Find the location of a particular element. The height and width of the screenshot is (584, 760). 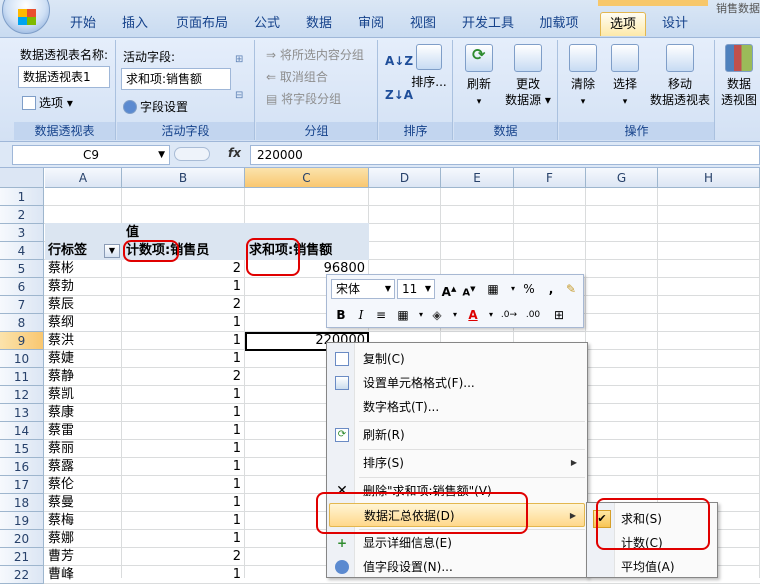

insert-function-icon: fx is located at coordinates (234, 153).